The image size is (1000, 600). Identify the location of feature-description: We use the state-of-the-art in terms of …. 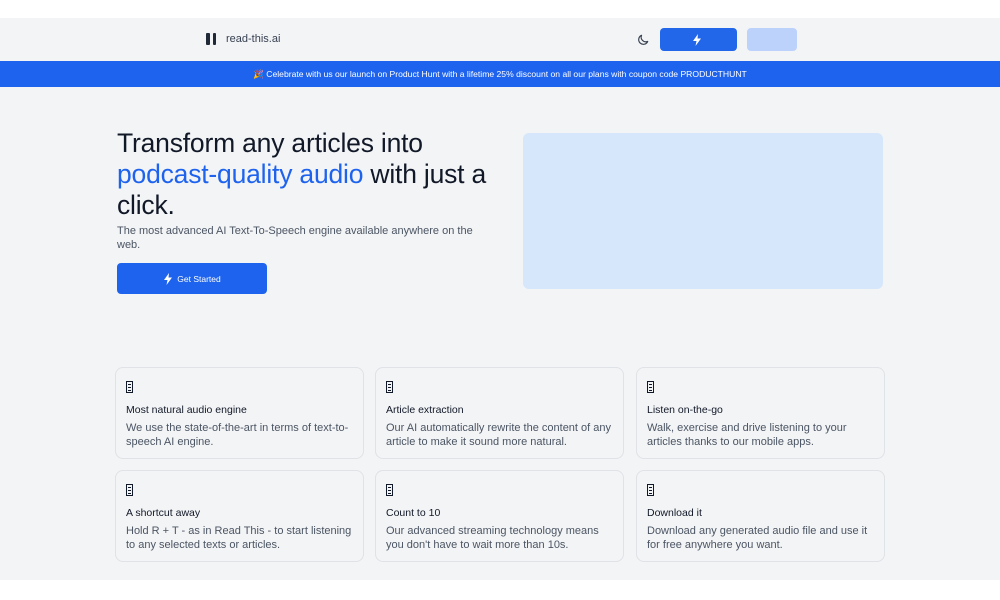
(237, 435).